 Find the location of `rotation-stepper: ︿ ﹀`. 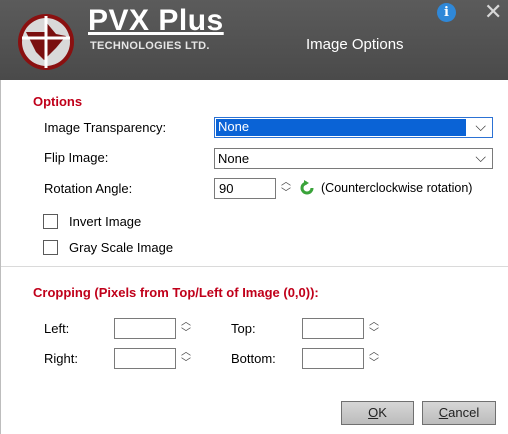

rotation-stepper: ︿ ﹀ is located at coordinates (286, 189).